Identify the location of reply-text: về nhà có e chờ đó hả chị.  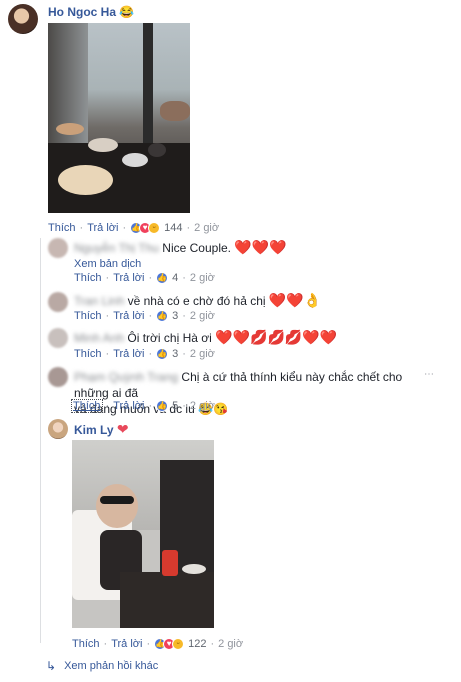
(196, 301).